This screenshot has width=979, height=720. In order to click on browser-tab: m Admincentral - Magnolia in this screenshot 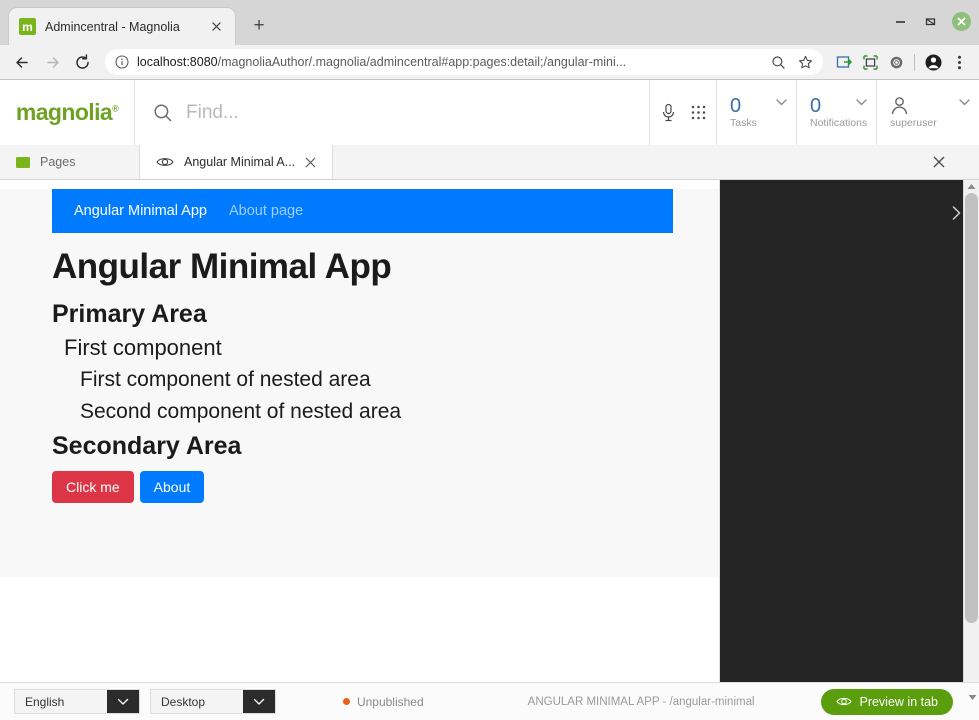, I will do `click(122, 26)`.